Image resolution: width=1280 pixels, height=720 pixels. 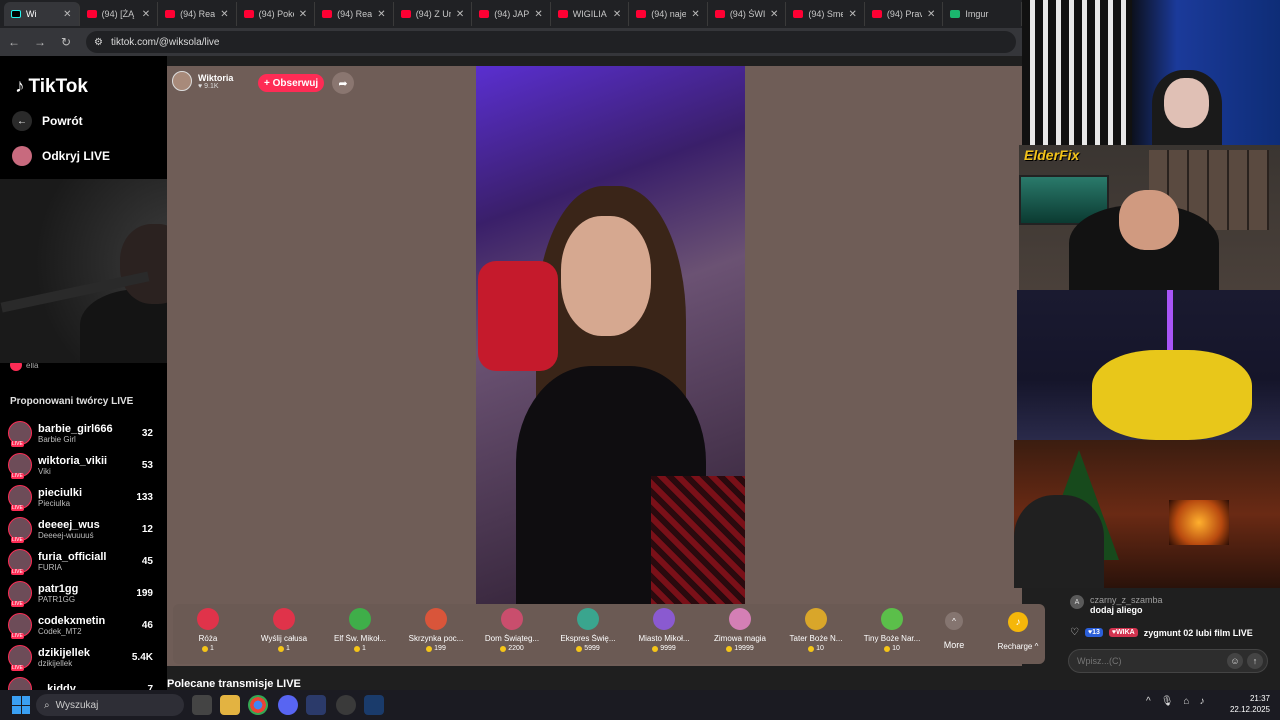 I want to click on volume-icon: ♪, so click(x=1201, y=701).